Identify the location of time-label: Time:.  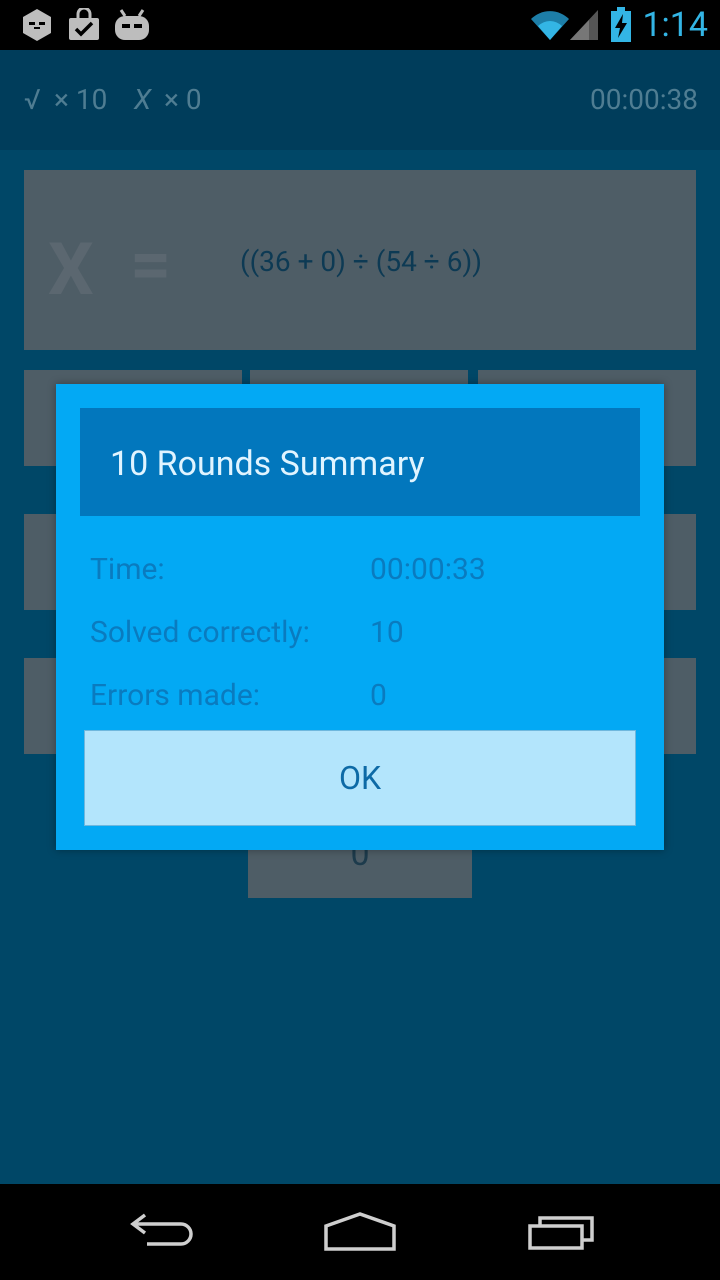
(127, 569).